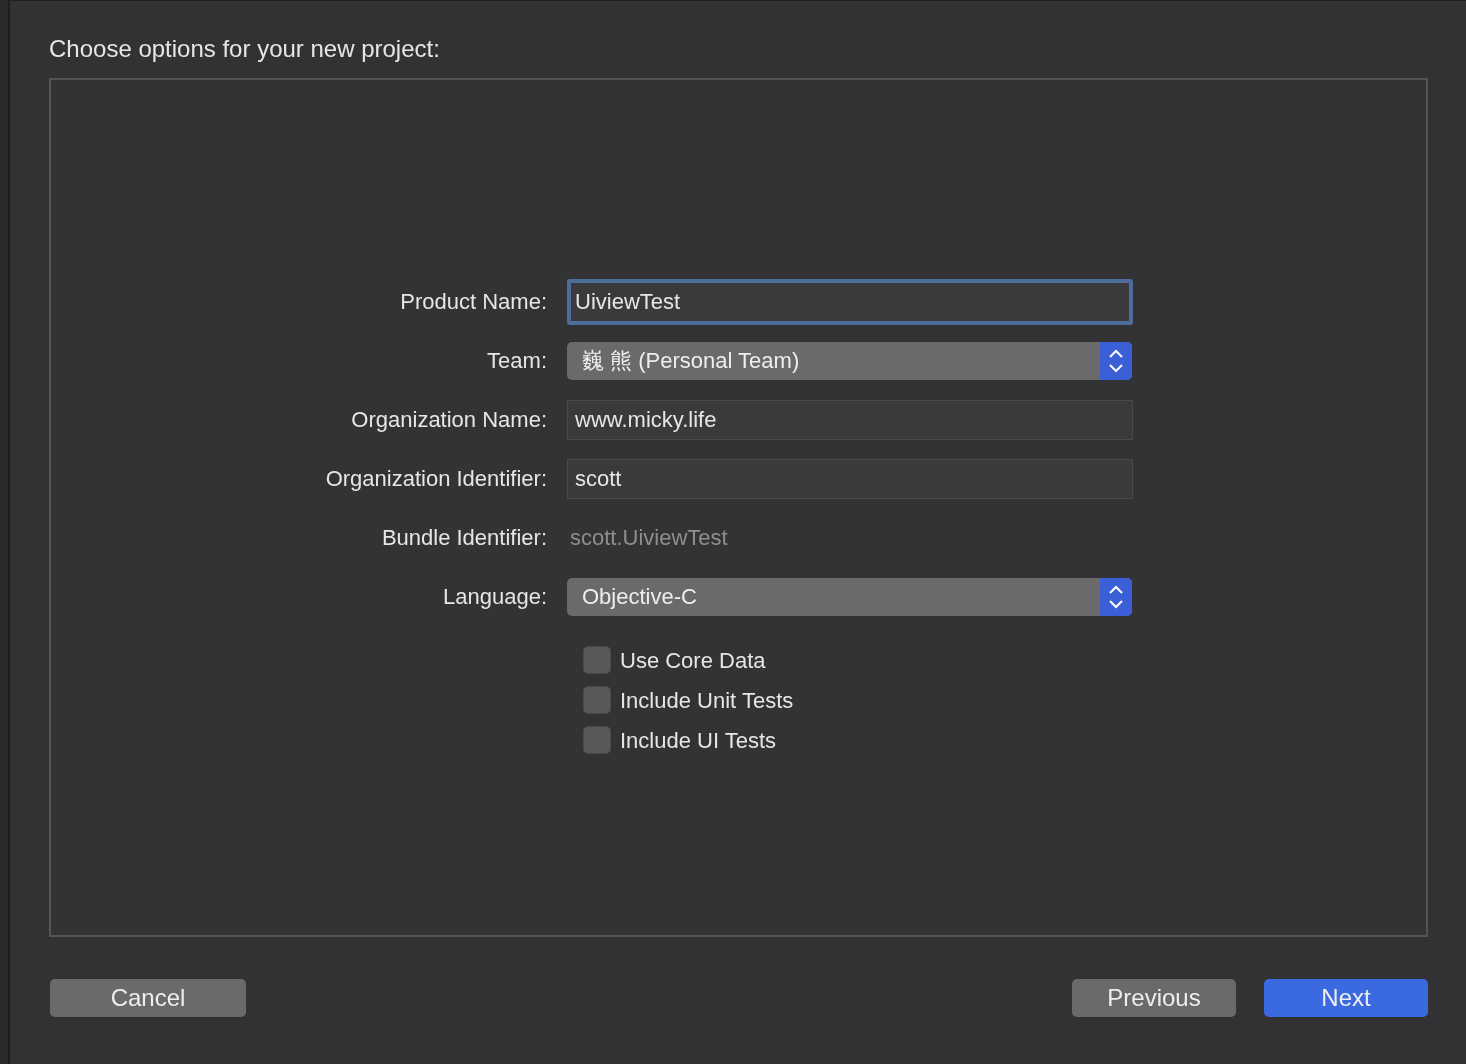 The height and width of the screenshot is (1064, 1466). Describe the element at coordinates (244, 48) in the screenshot. I see `dialog-title: Choose options for your new project:` at that location.